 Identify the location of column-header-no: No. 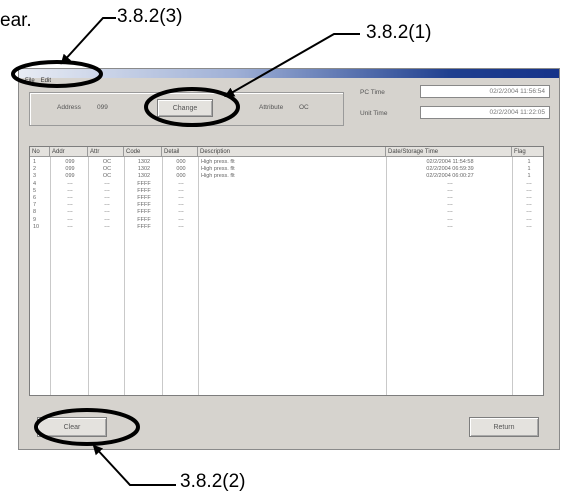
(40, 152).